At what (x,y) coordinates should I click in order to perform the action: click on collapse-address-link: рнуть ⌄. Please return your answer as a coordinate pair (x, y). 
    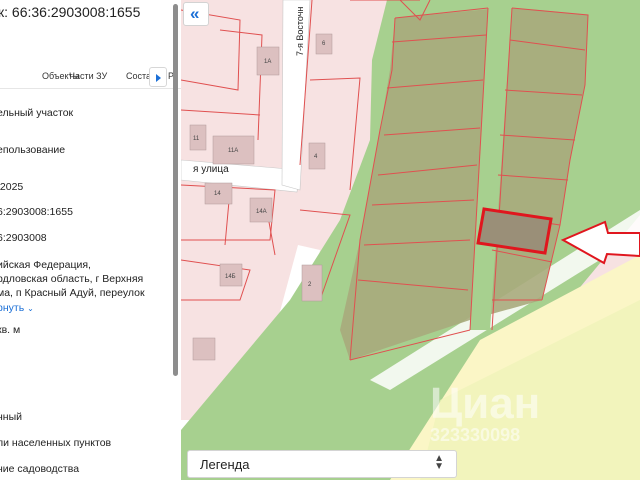
    Looking at the image, I should click on (17, 308).